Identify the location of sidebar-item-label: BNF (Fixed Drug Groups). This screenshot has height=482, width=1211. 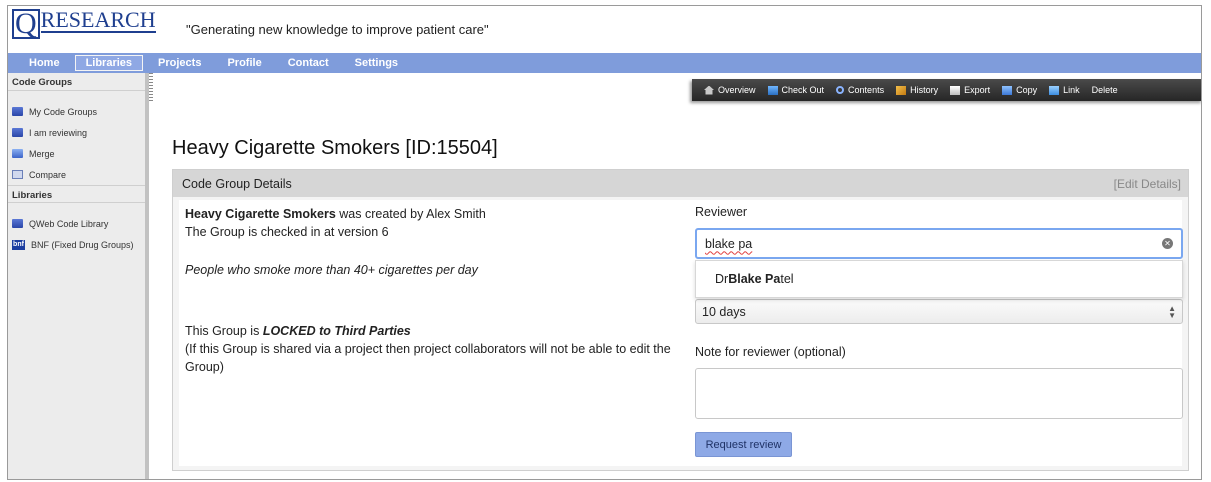
(82, 244).